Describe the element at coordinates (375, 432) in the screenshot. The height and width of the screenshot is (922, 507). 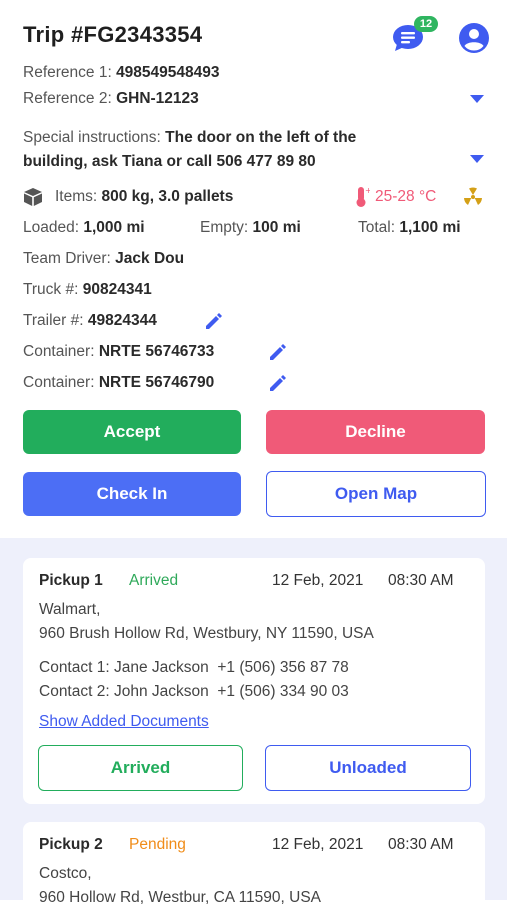
I see `decline-button: Decline` at that location.